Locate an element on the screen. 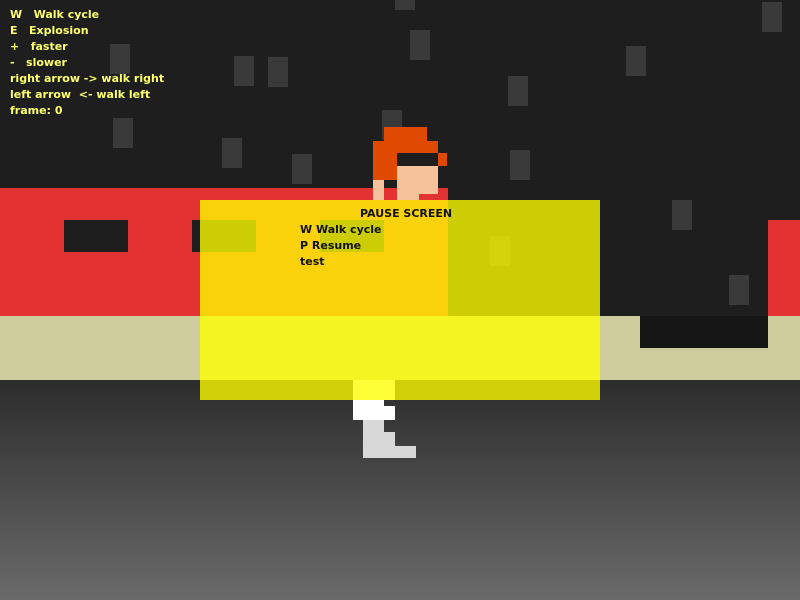 This screenshot has width=800, height=600. red-building-right is located at coordinates (784, 268).